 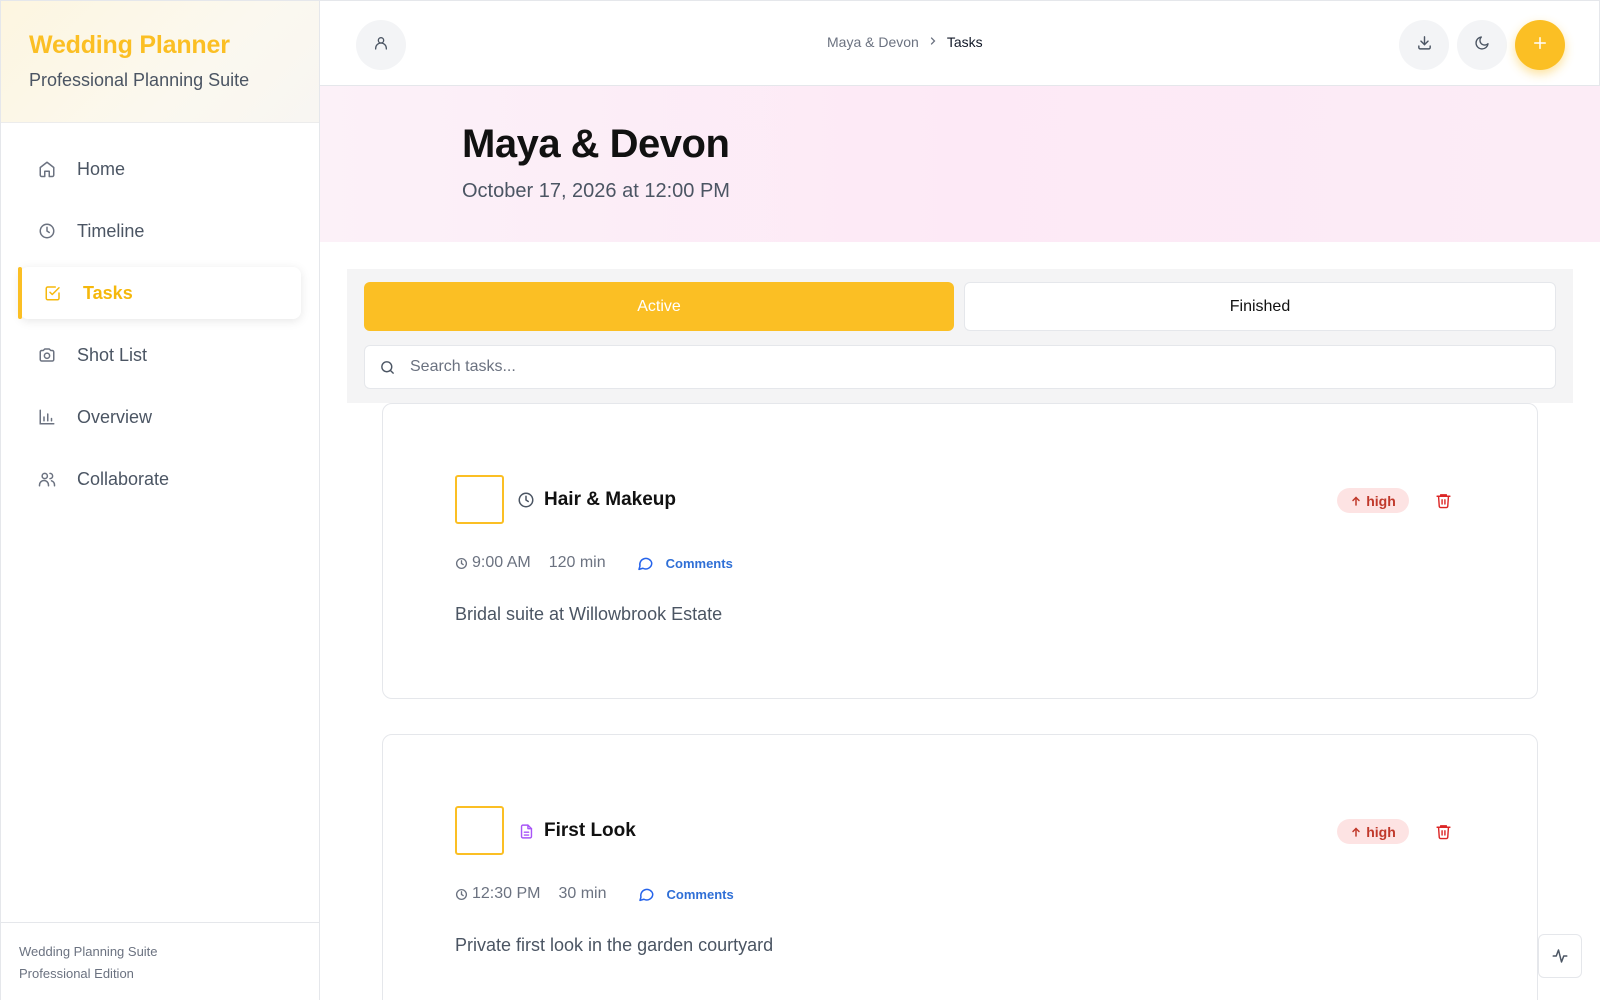 What do you see at coordinates (596, 144) in the screenshot?
I see `page-title: Maya & Devon` at bounding box center [596, 144].